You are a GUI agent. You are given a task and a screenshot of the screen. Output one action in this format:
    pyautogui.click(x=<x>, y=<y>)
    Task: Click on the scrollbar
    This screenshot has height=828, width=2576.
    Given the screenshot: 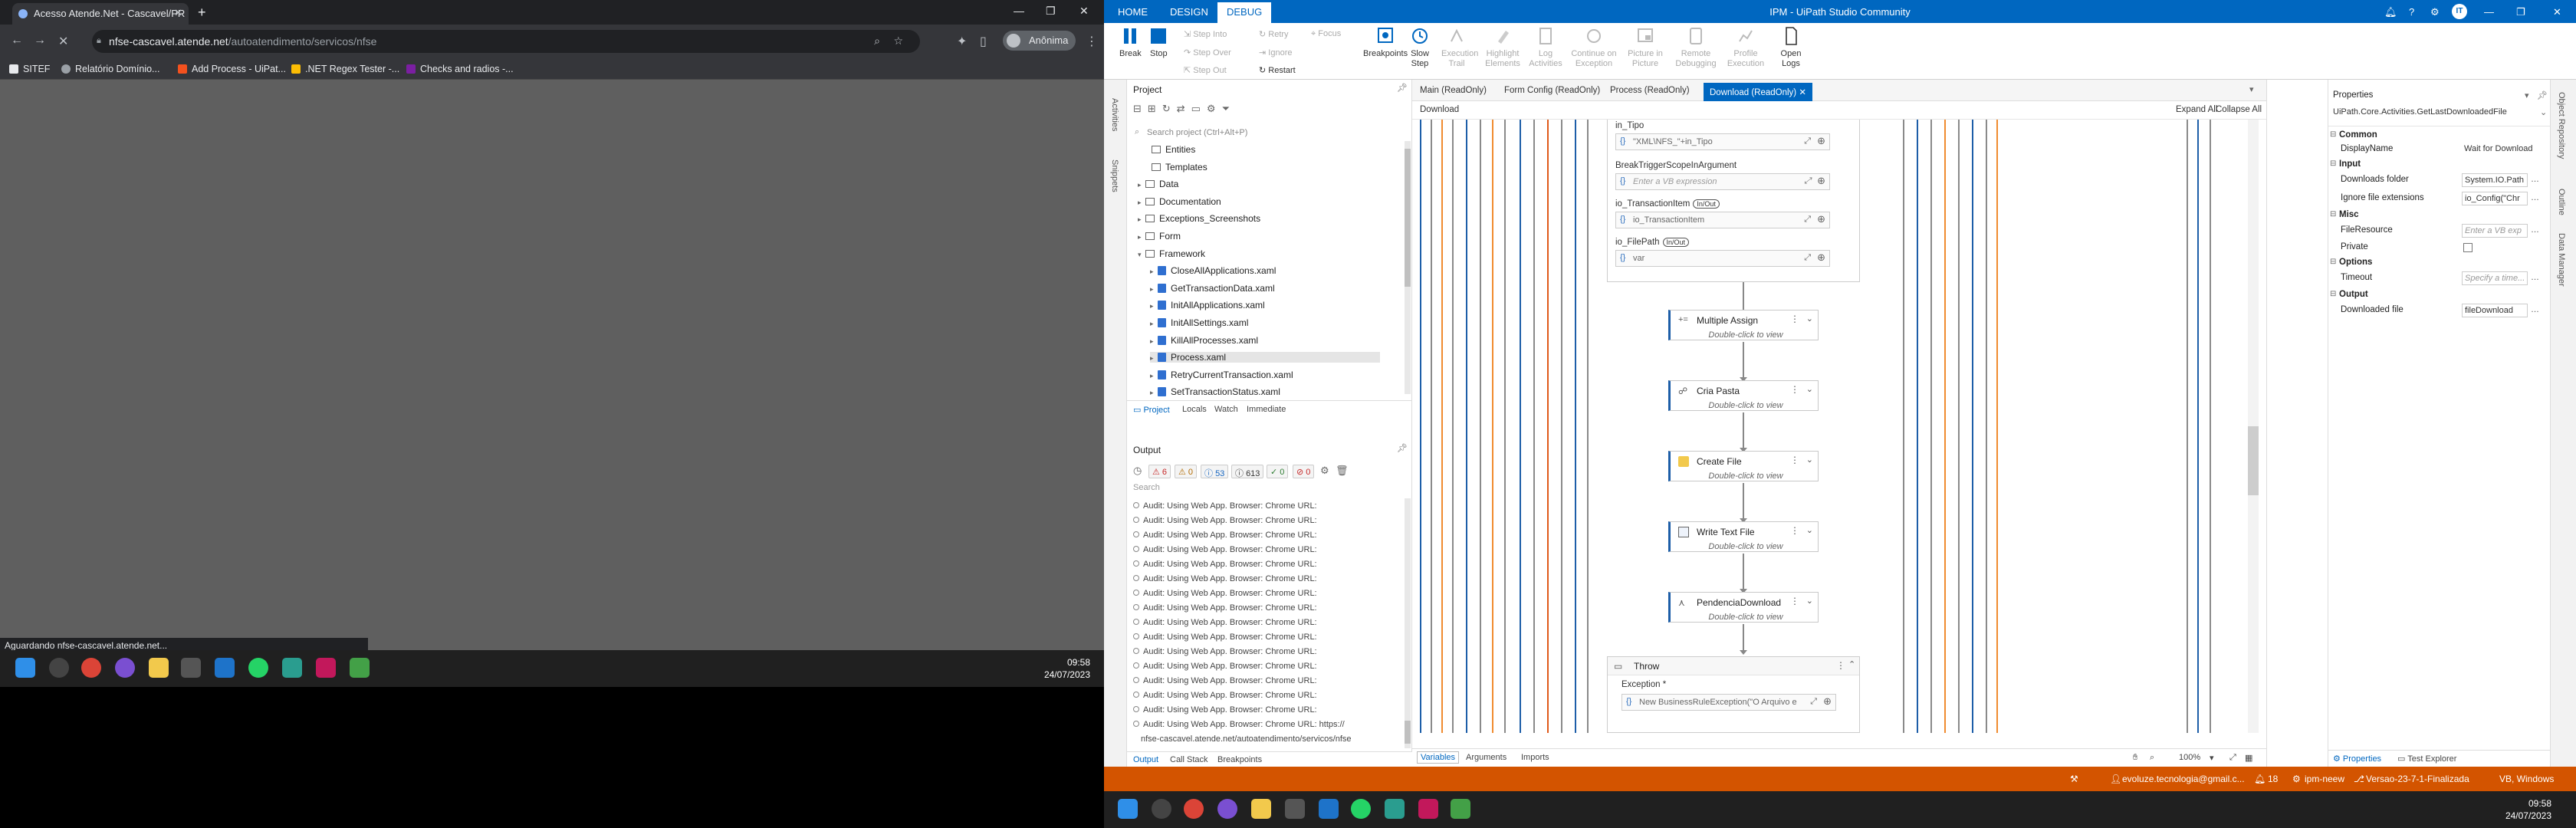 What is the action you would take?
    pyautogui.click(x=1408, y=623)
    